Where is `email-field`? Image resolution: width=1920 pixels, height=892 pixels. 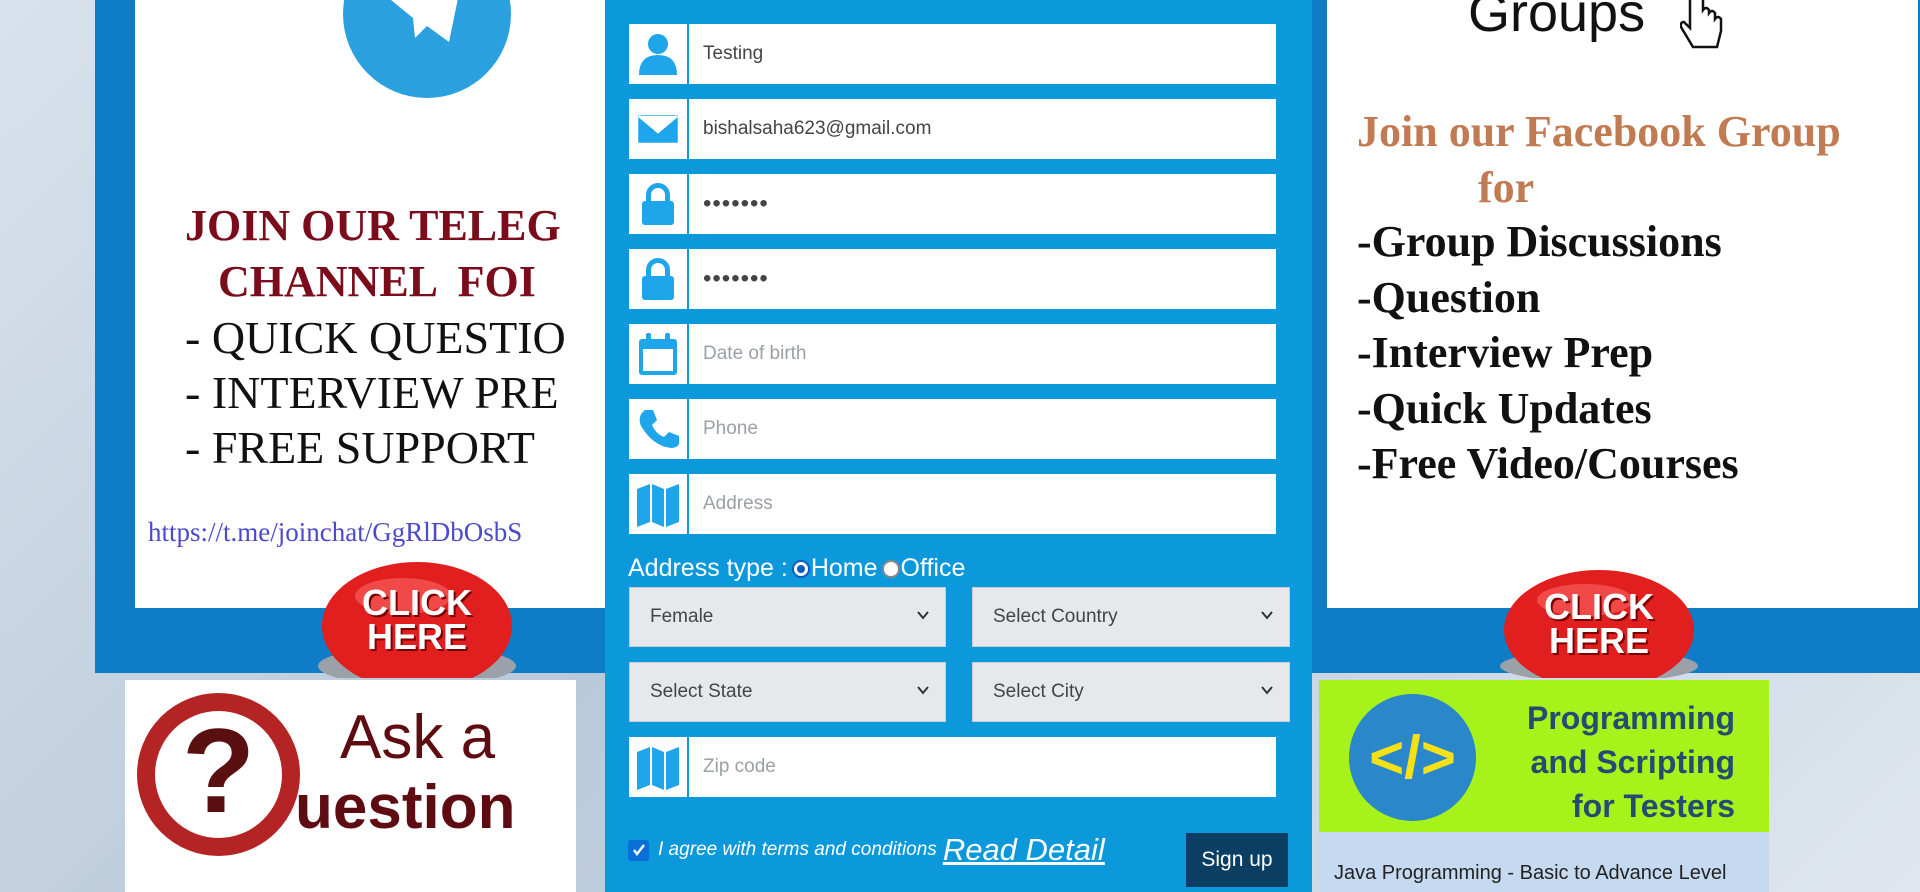 email-field is located at coordinates (952, 129).